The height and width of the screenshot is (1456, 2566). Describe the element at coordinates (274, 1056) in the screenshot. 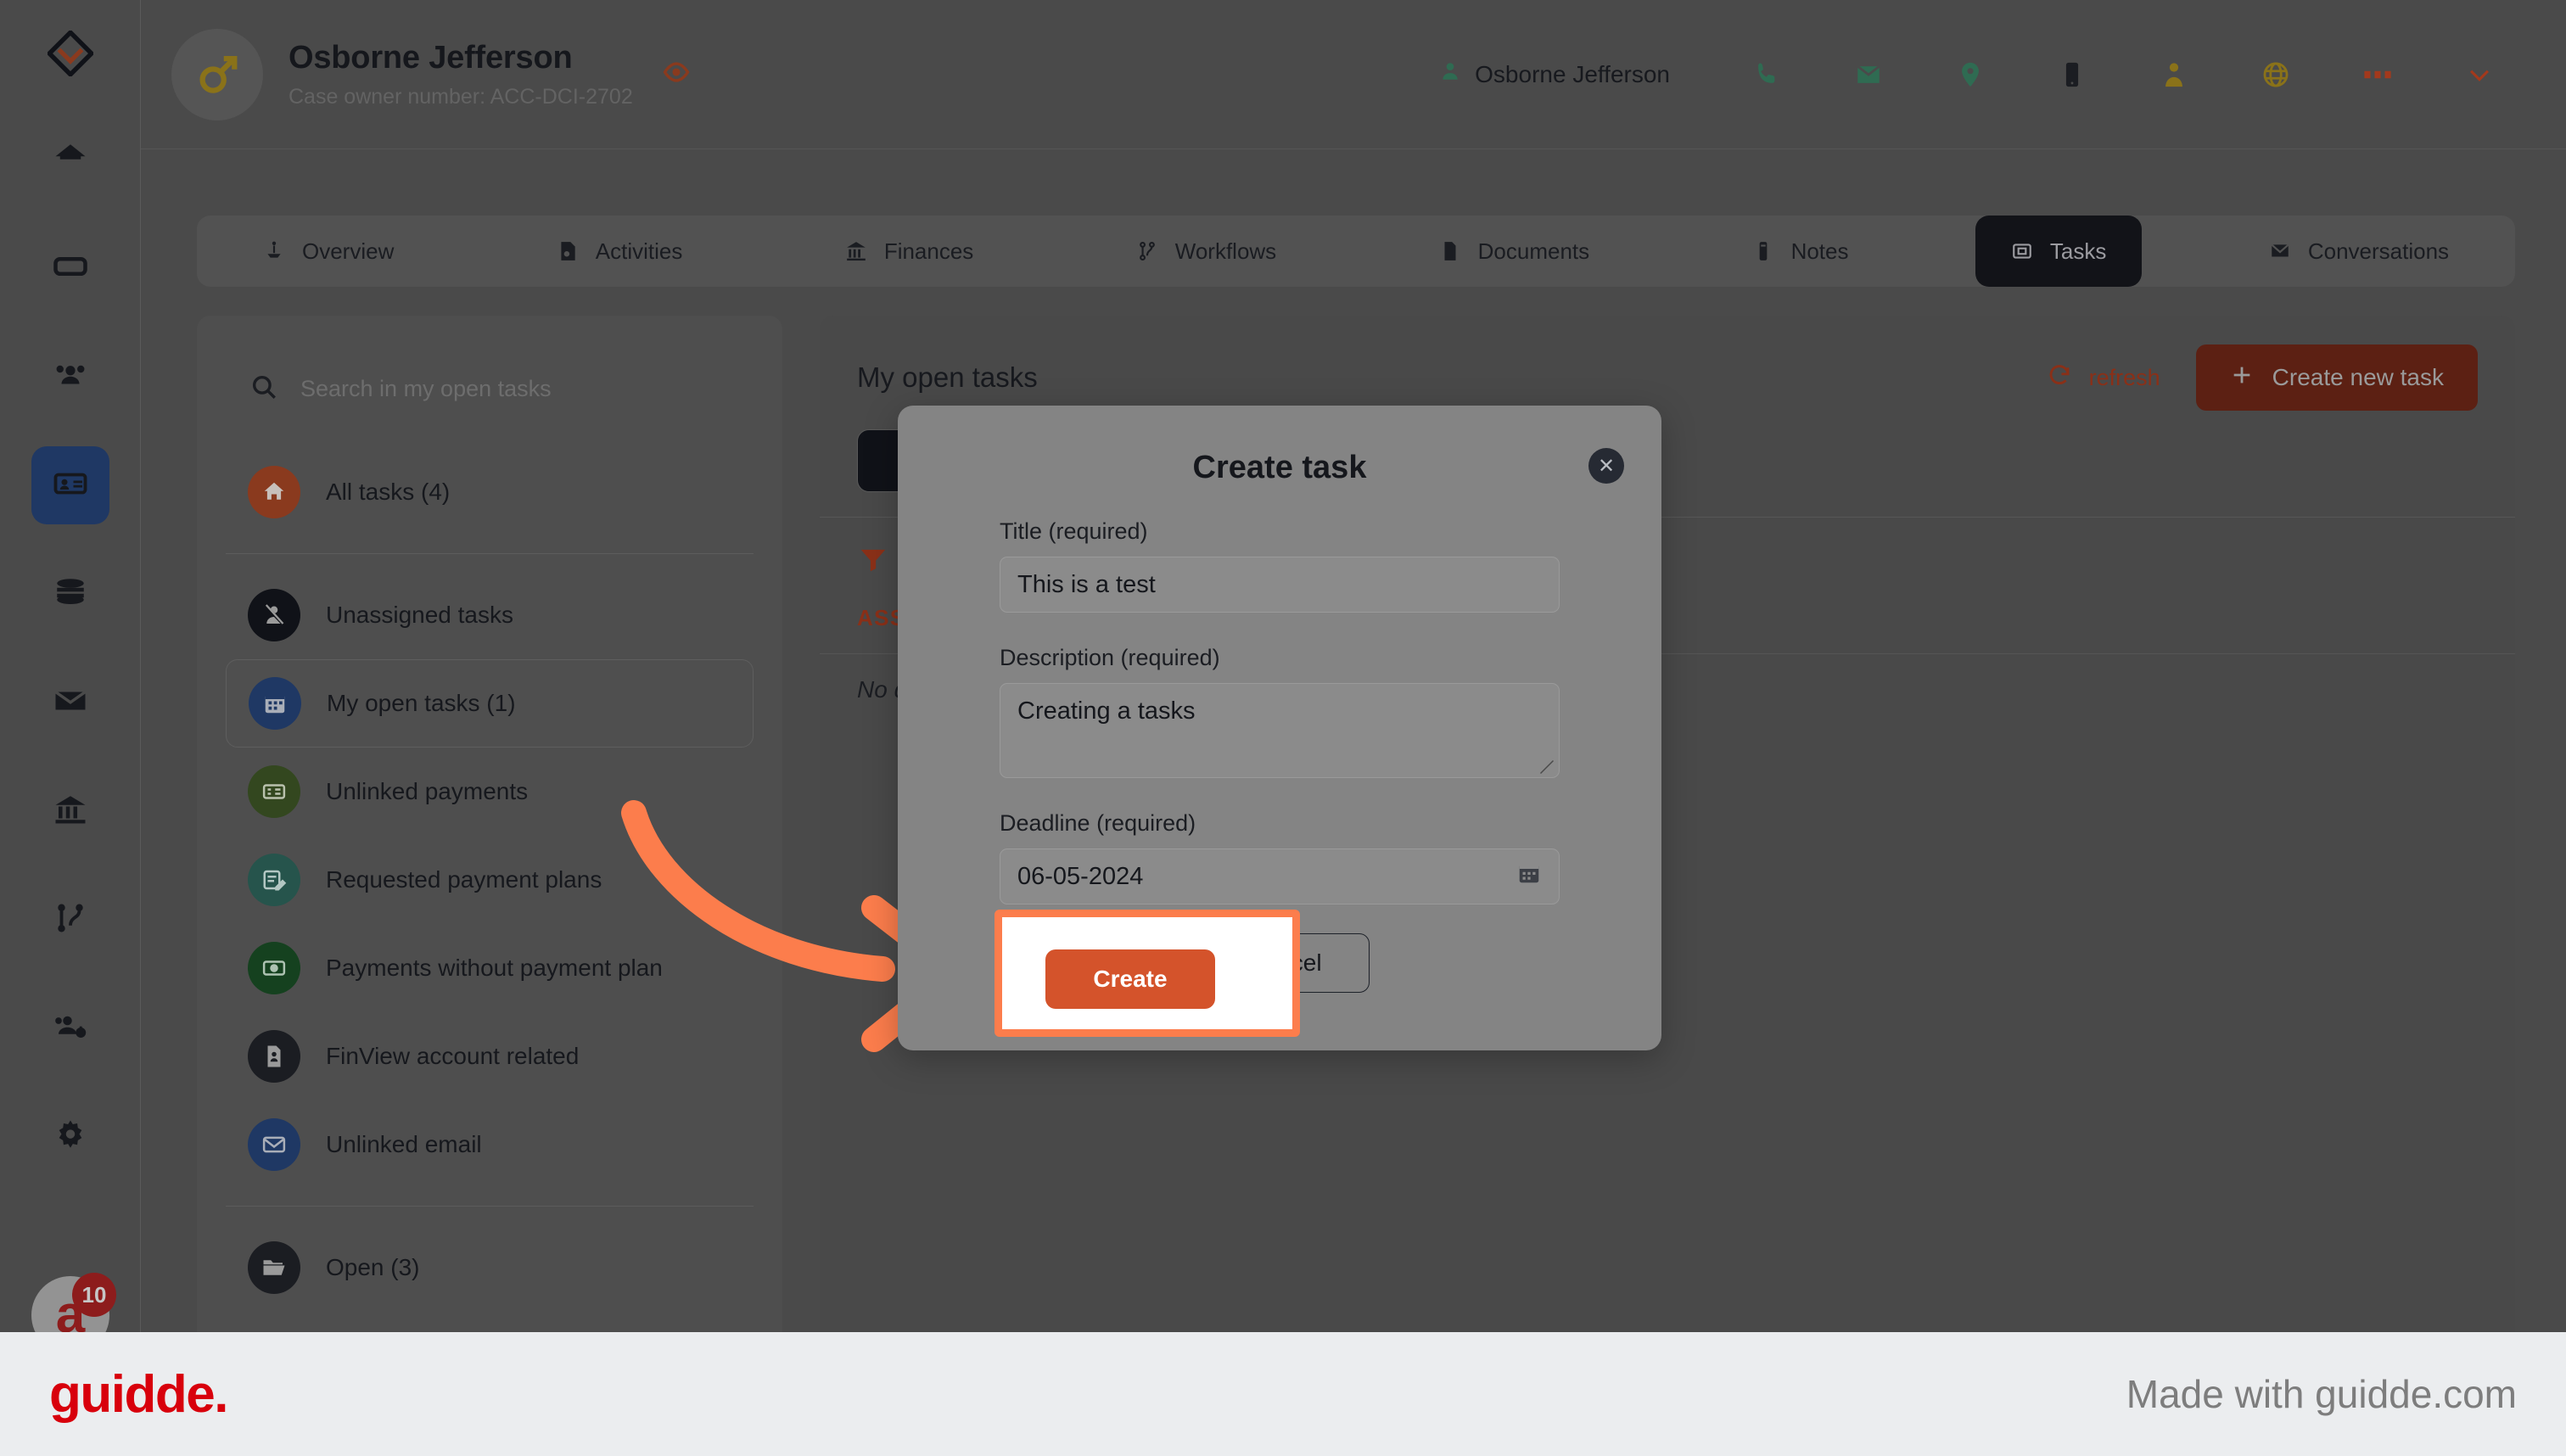

I see `id-document-icon` at that location.